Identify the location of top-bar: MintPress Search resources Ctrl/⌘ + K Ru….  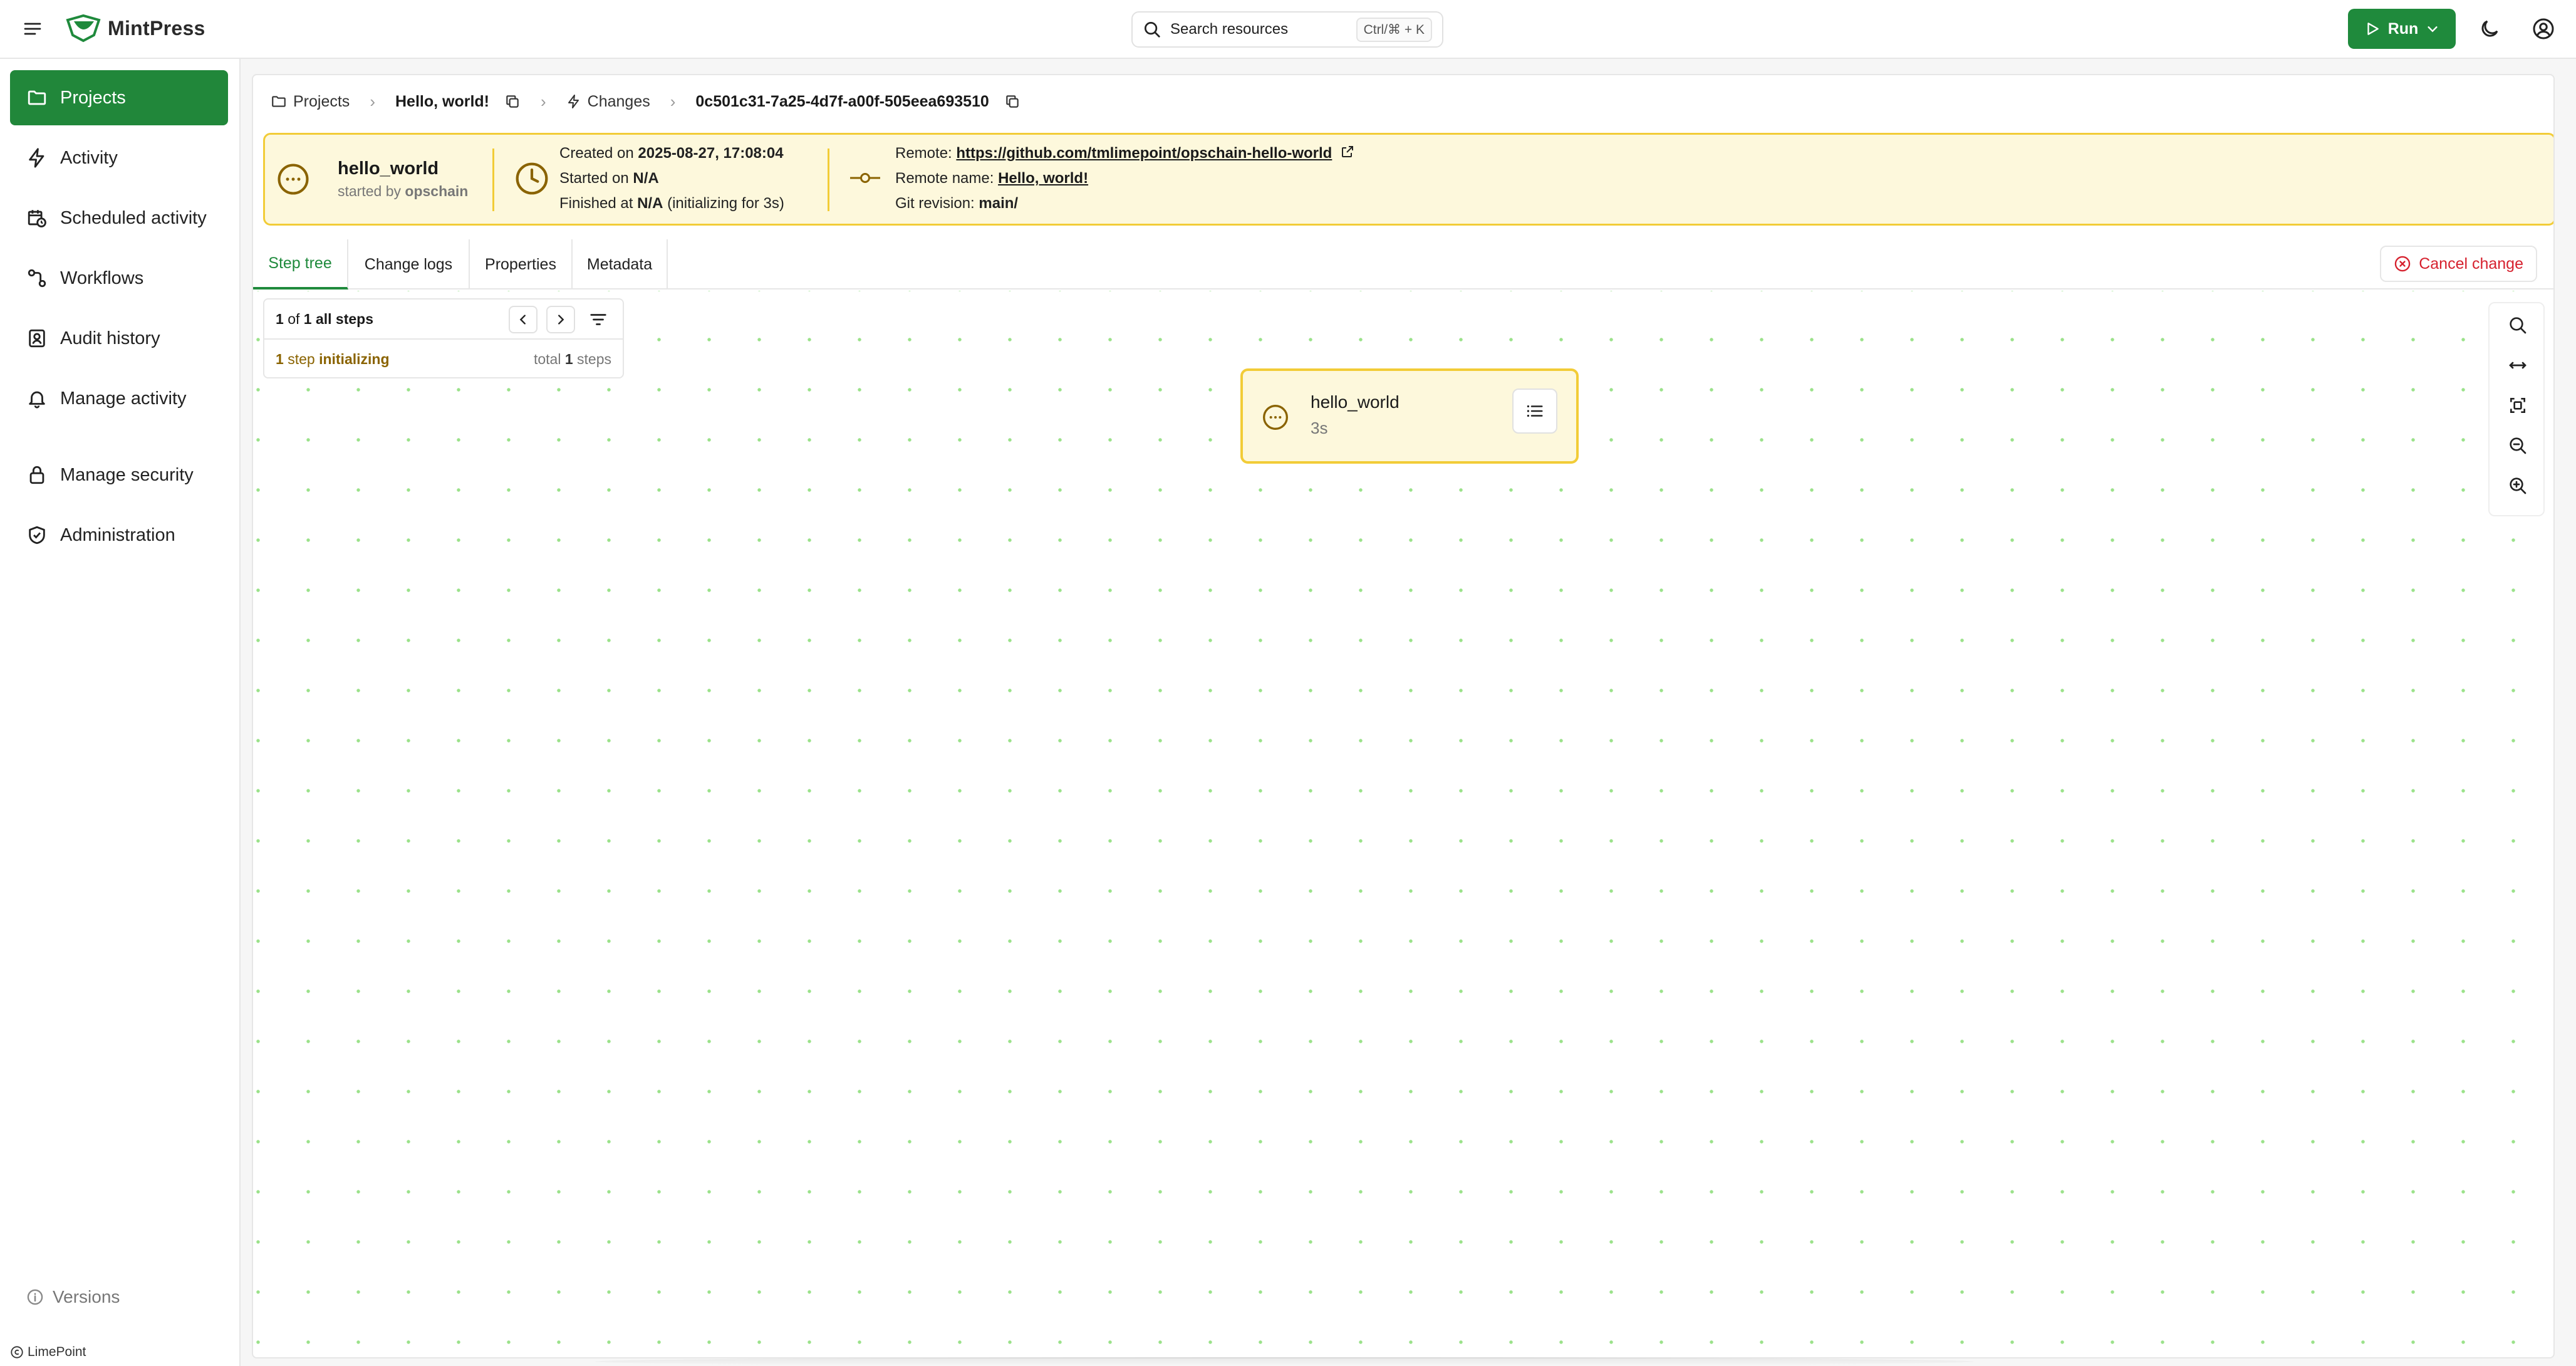
(1288, 29).